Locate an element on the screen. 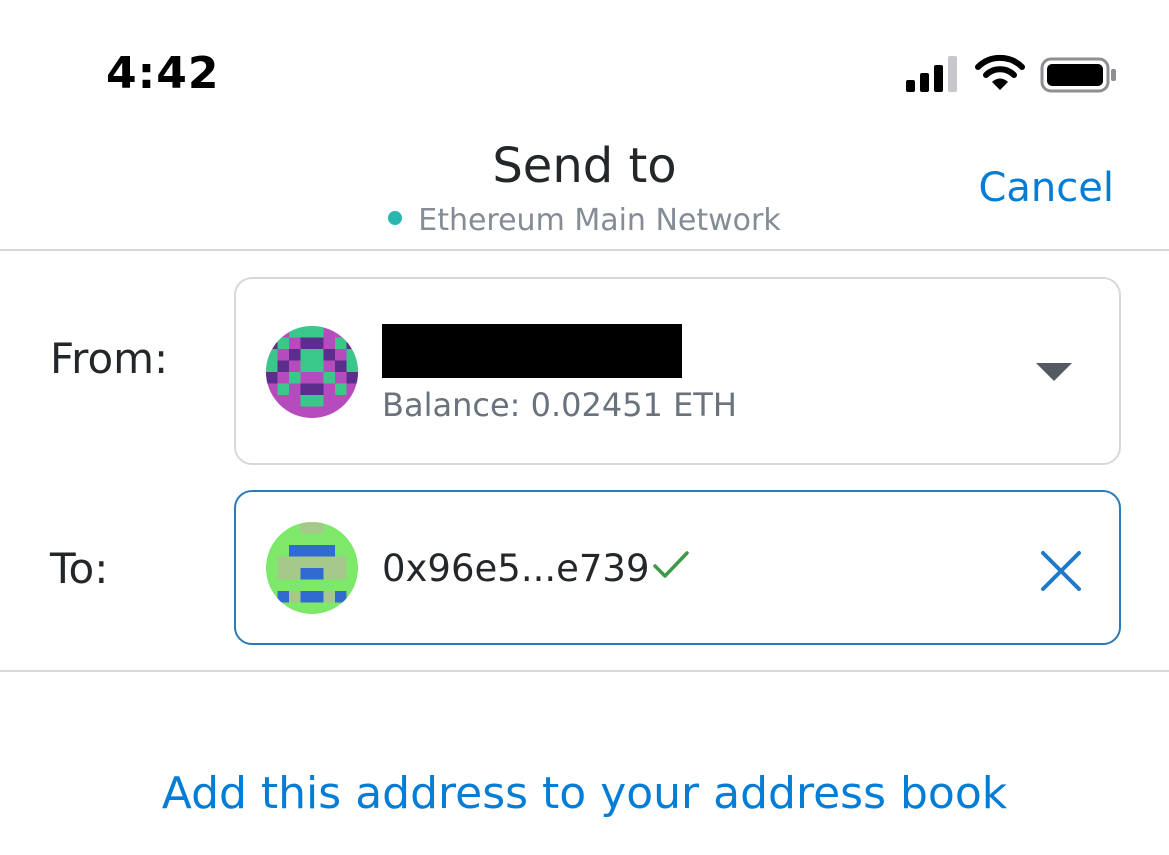  section-divider is located at coordinates (584, 671).